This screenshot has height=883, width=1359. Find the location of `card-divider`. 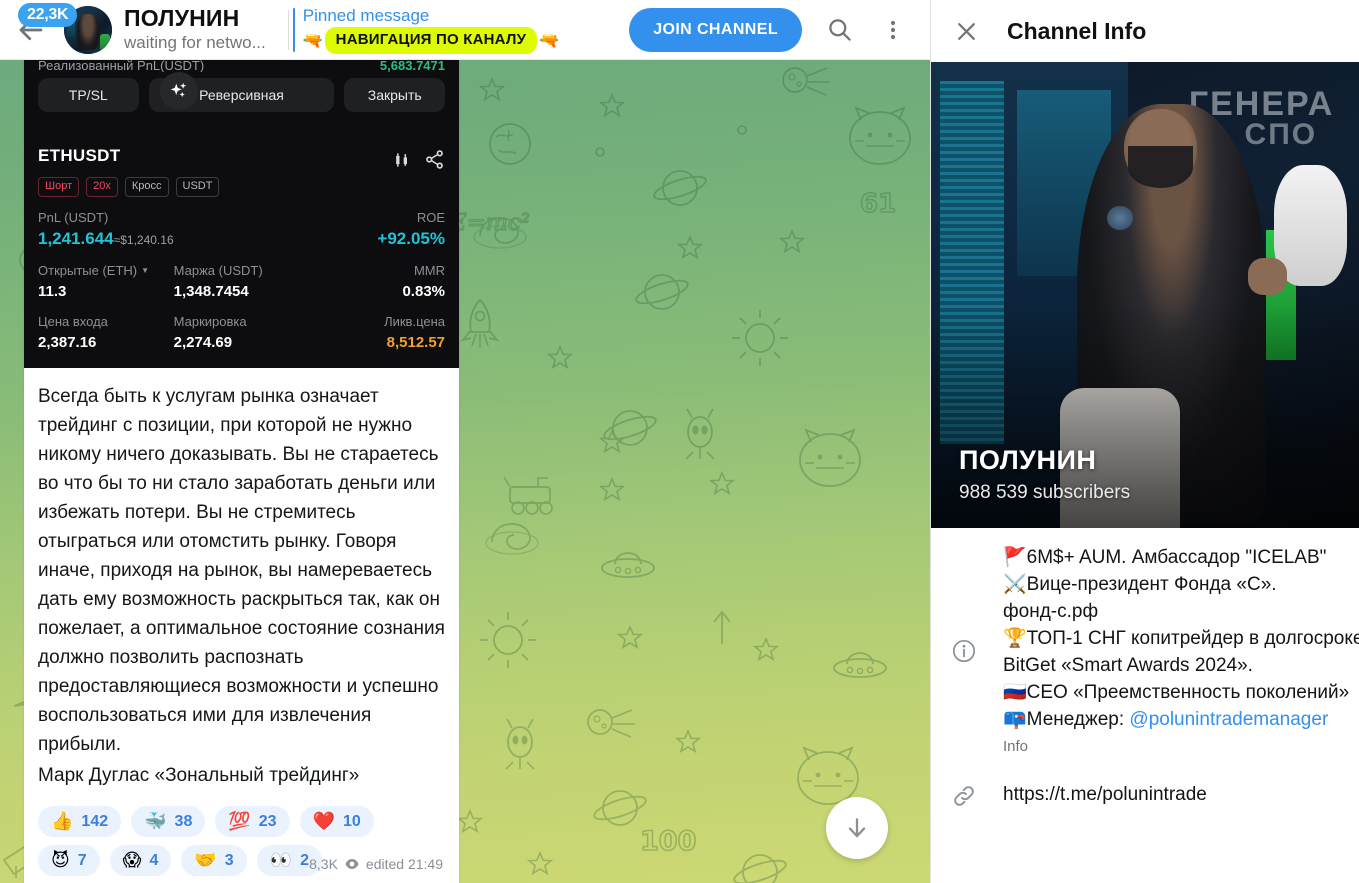

card-divider is located at coordinates (241, 131).